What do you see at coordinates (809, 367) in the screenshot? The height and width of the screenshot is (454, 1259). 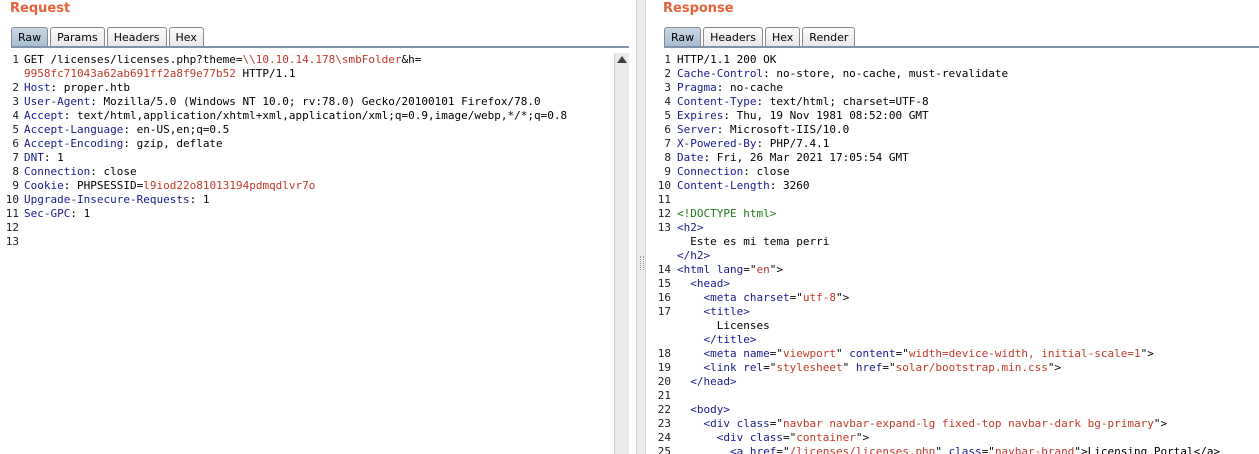 I see `code-token: stylesheet` at bounding box center [809, 367].